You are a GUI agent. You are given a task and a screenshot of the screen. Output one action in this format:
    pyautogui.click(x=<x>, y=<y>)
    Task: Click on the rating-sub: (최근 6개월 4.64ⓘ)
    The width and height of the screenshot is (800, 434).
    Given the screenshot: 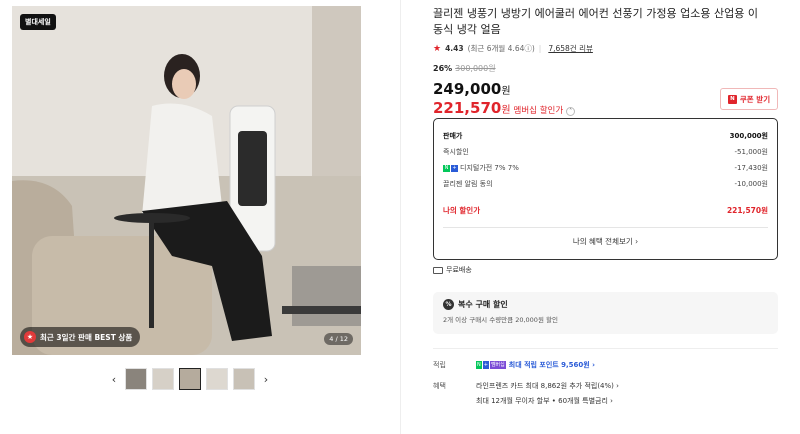 What is the action you would take?
    pyautogui.click(x=501, y=48)
    